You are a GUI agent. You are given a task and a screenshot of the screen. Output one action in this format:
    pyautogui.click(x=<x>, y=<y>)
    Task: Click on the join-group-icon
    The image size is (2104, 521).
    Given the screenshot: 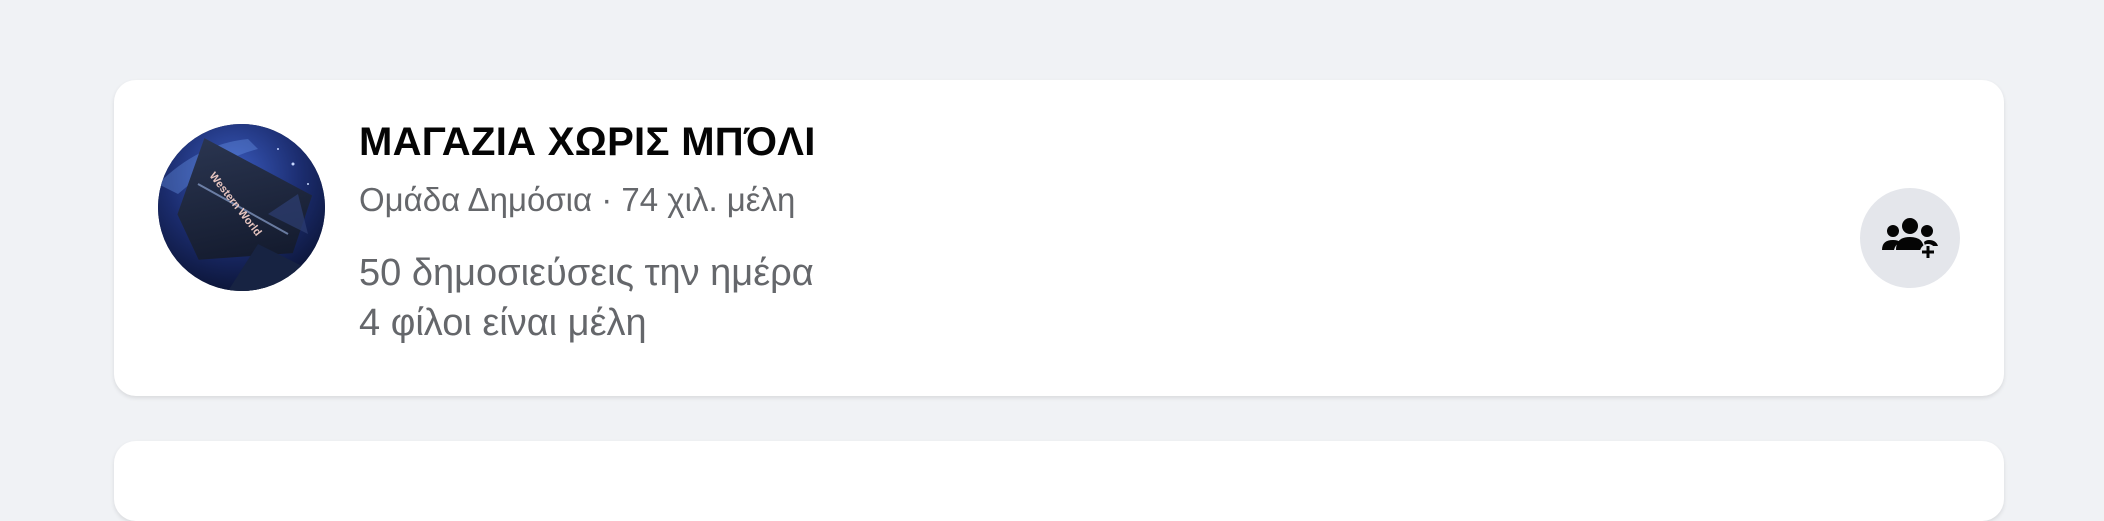 What is the action you would take?
    pyautogui.click(x=1910, y=239)
    